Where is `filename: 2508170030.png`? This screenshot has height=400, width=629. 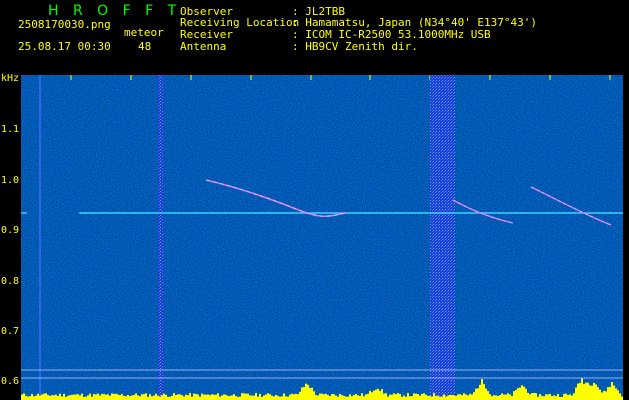 filename: 2508170030.png is located at coordinates (64, 24).